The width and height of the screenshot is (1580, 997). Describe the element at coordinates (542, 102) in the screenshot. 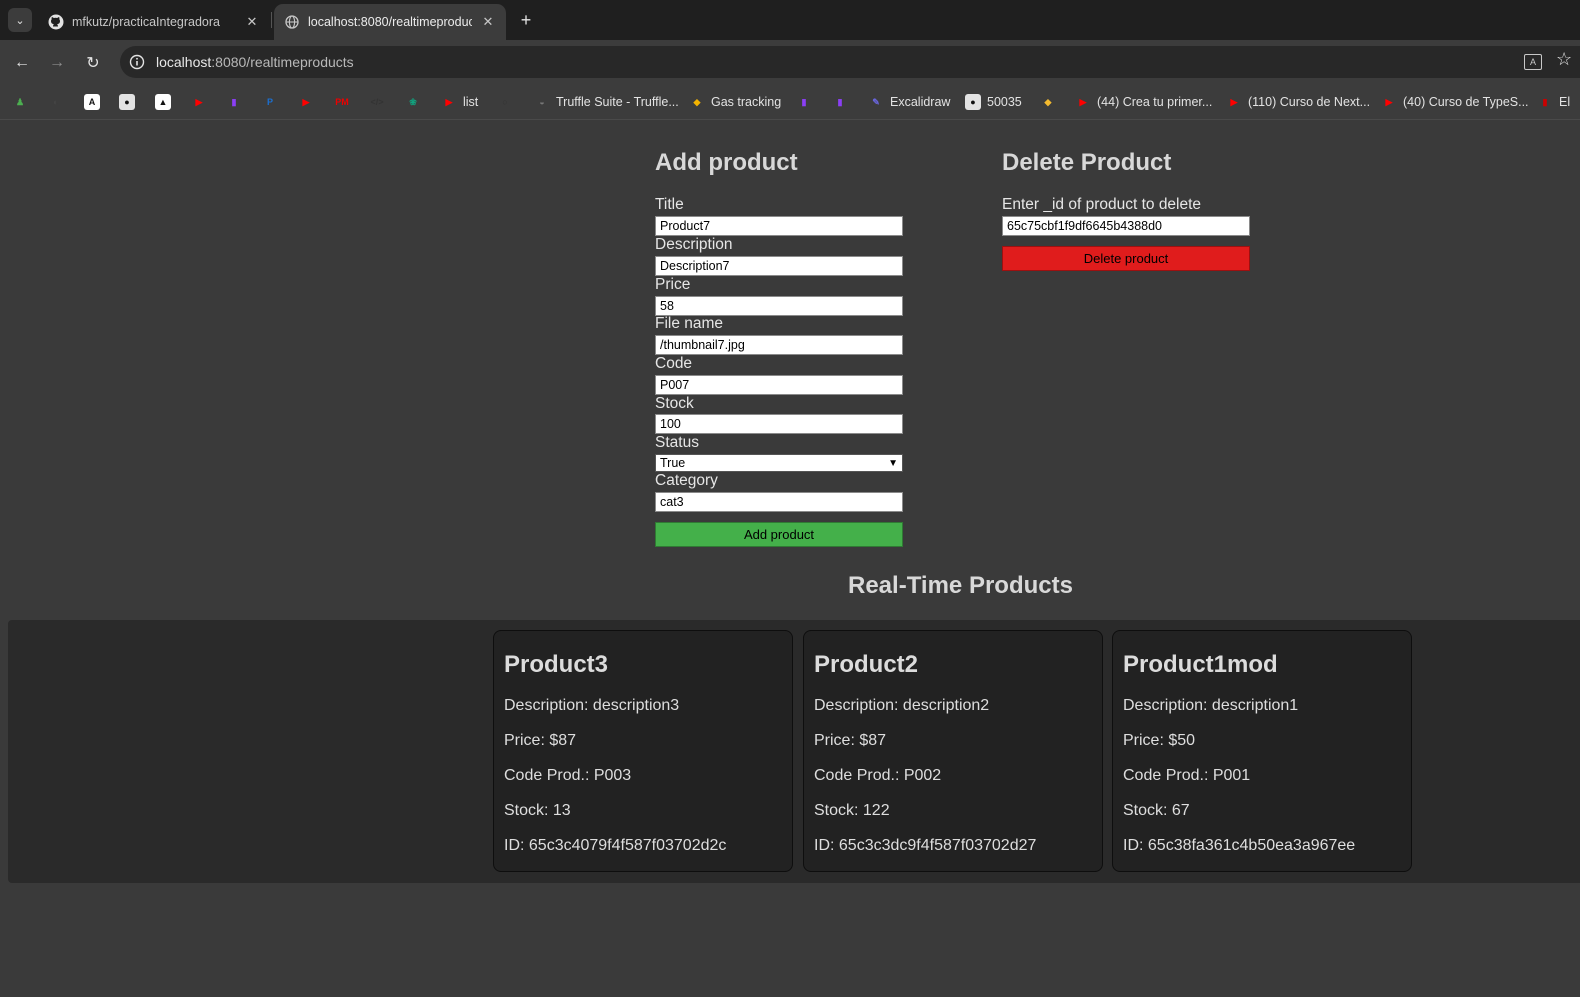

I see `truffle-icon: ◒` at that location.